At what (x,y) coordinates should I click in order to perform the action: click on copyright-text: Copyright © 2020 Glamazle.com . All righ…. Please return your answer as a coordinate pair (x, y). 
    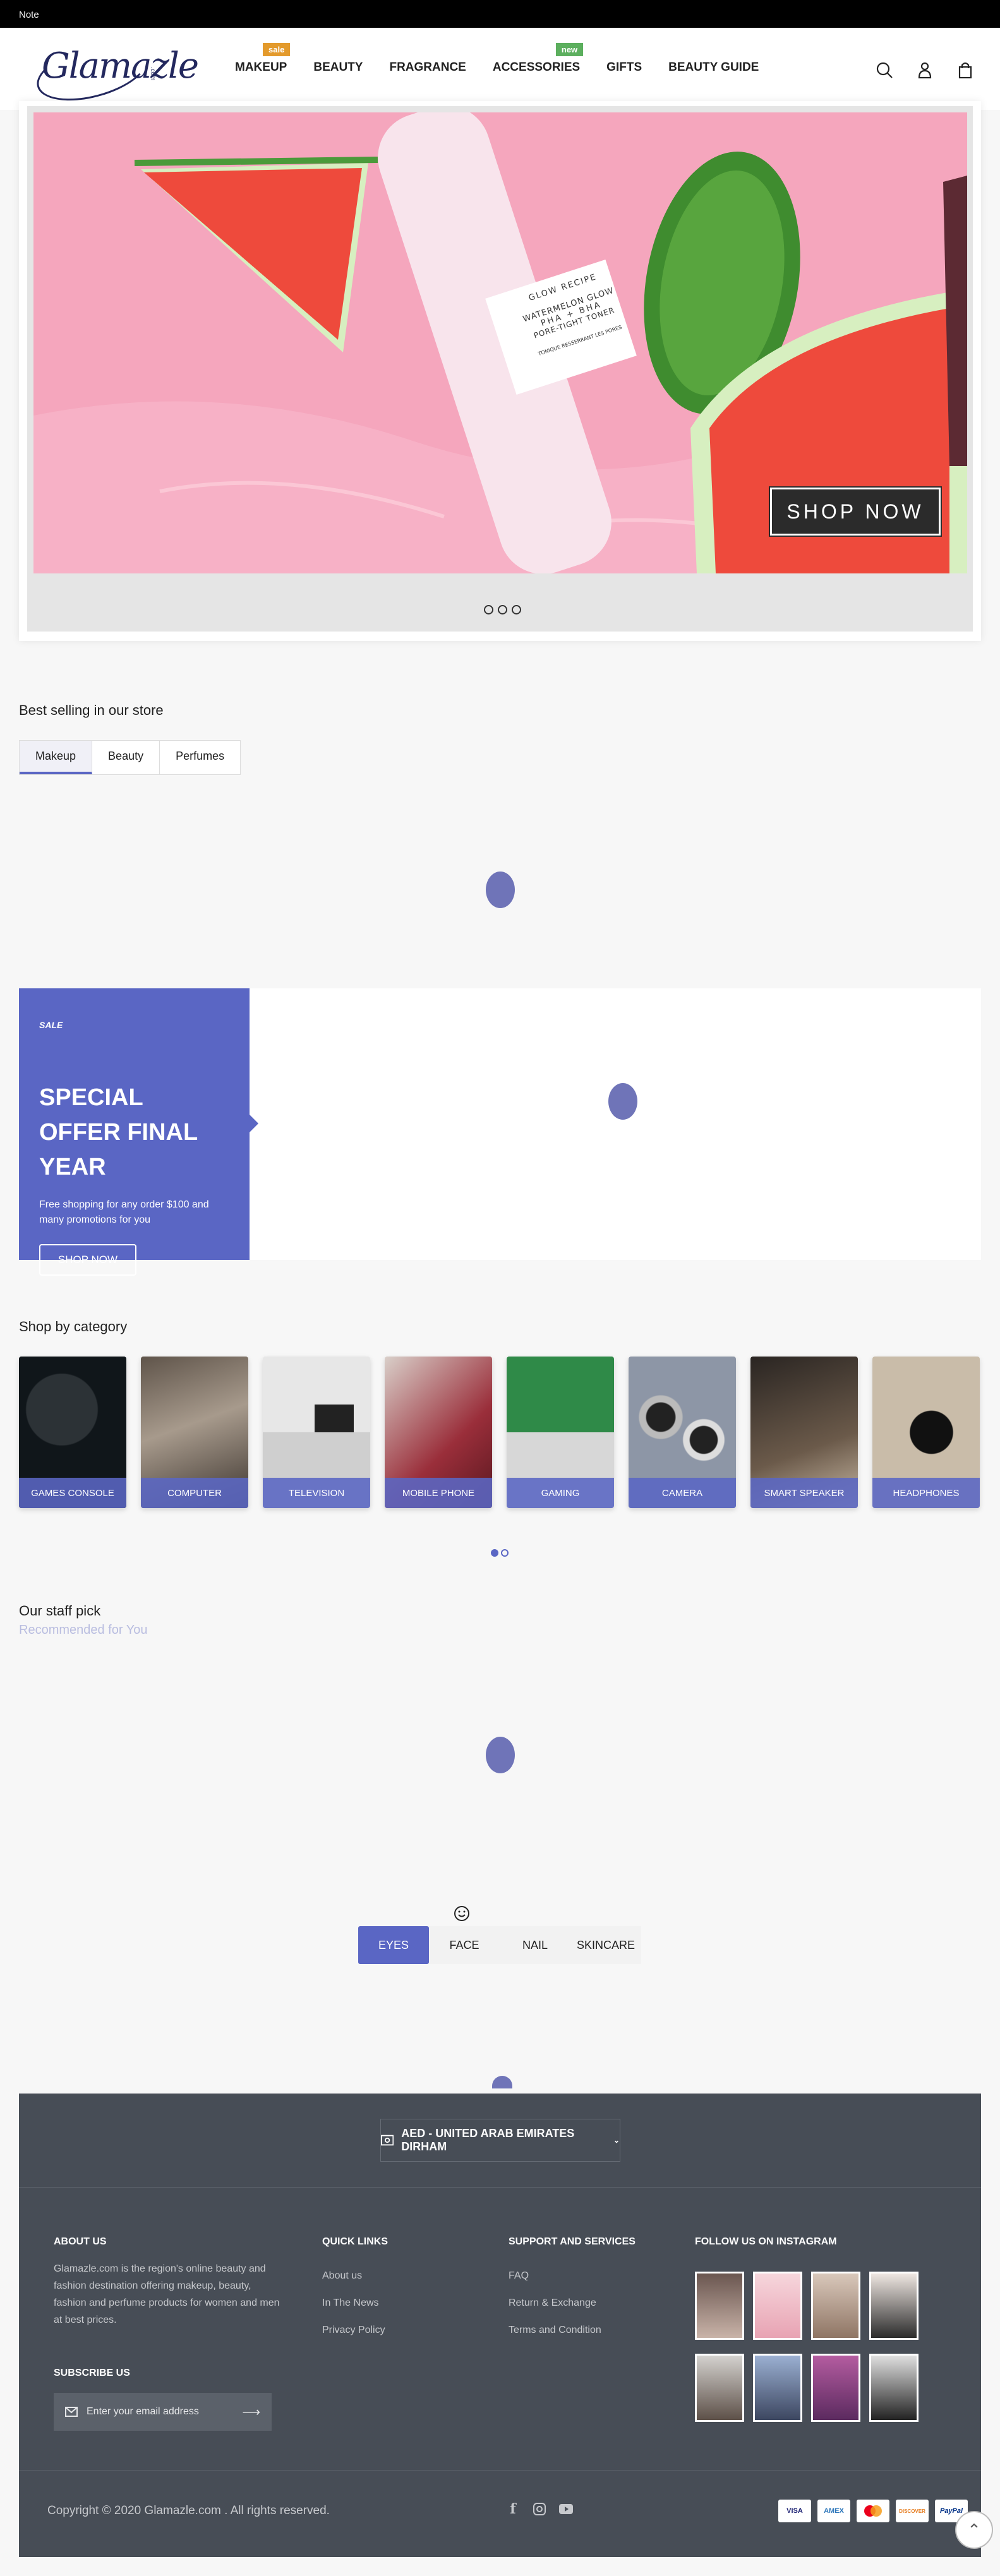
    Looking at the image, I should click on (188, 2510).